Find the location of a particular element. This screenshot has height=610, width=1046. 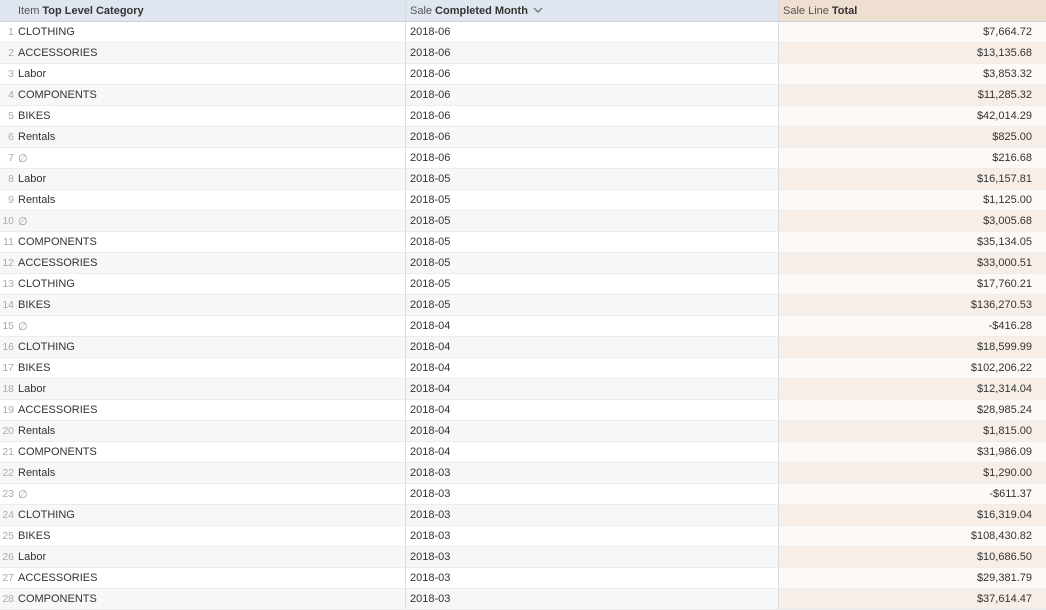

table-row: 19 ACCESSORIES 2018-04 $28,985.24 is located at coordinates (523, 410).